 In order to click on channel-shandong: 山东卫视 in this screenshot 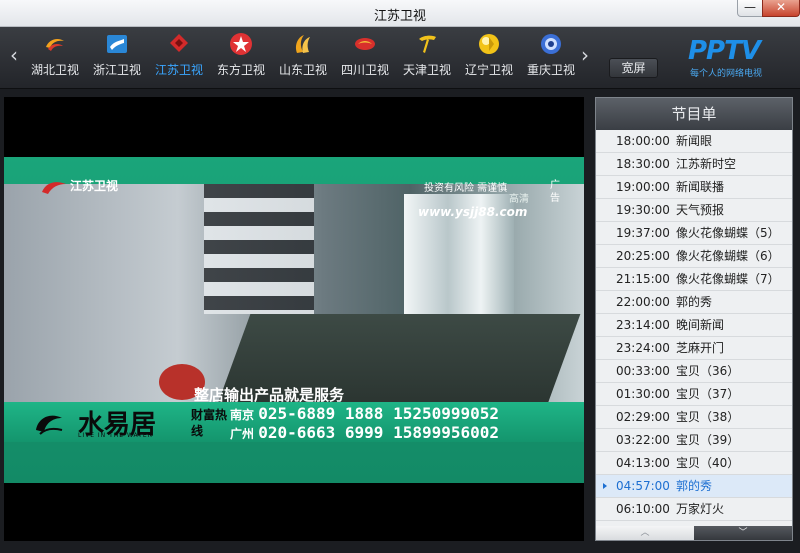, I will do `click(303, 58)`.